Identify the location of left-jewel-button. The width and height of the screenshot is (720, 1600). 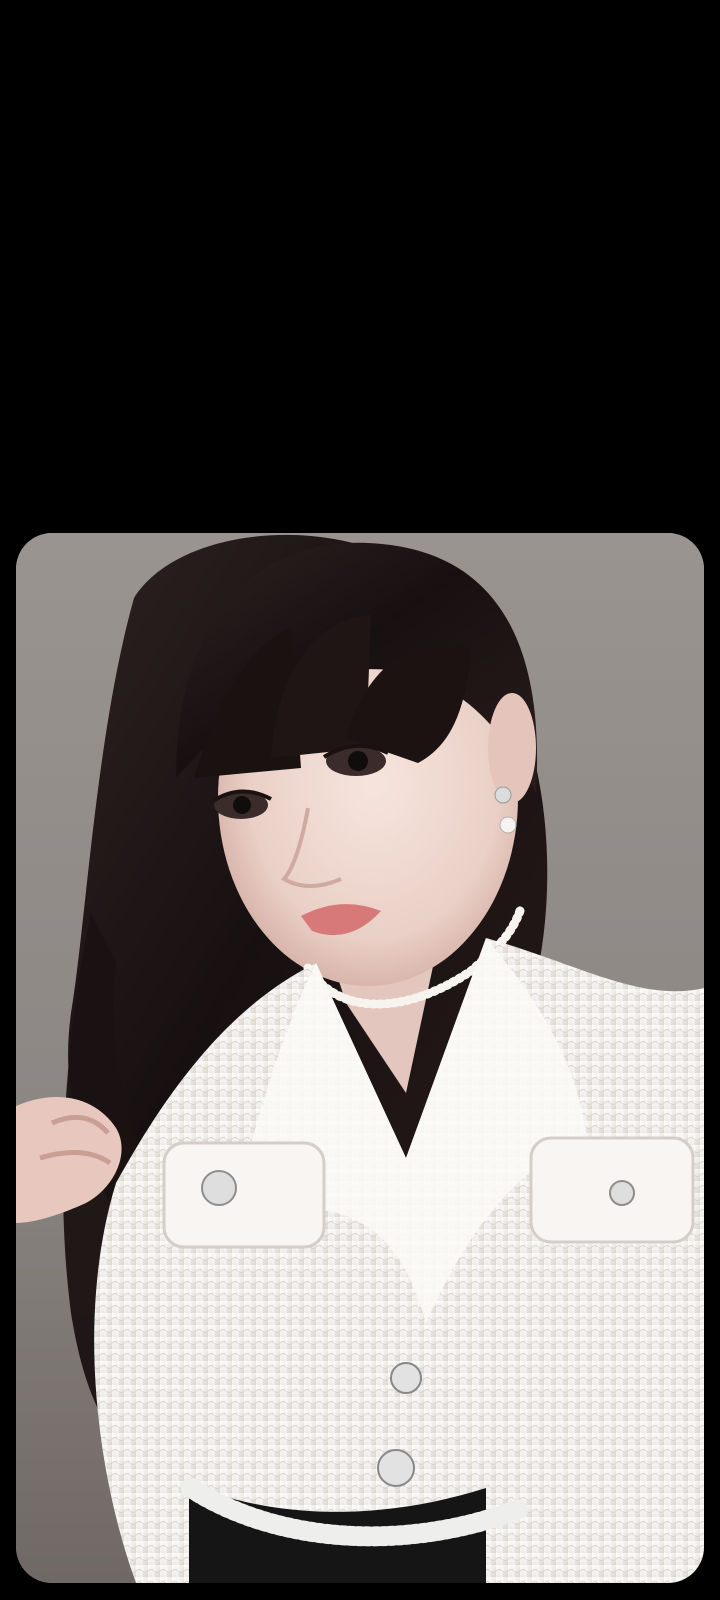
(219, 1188).